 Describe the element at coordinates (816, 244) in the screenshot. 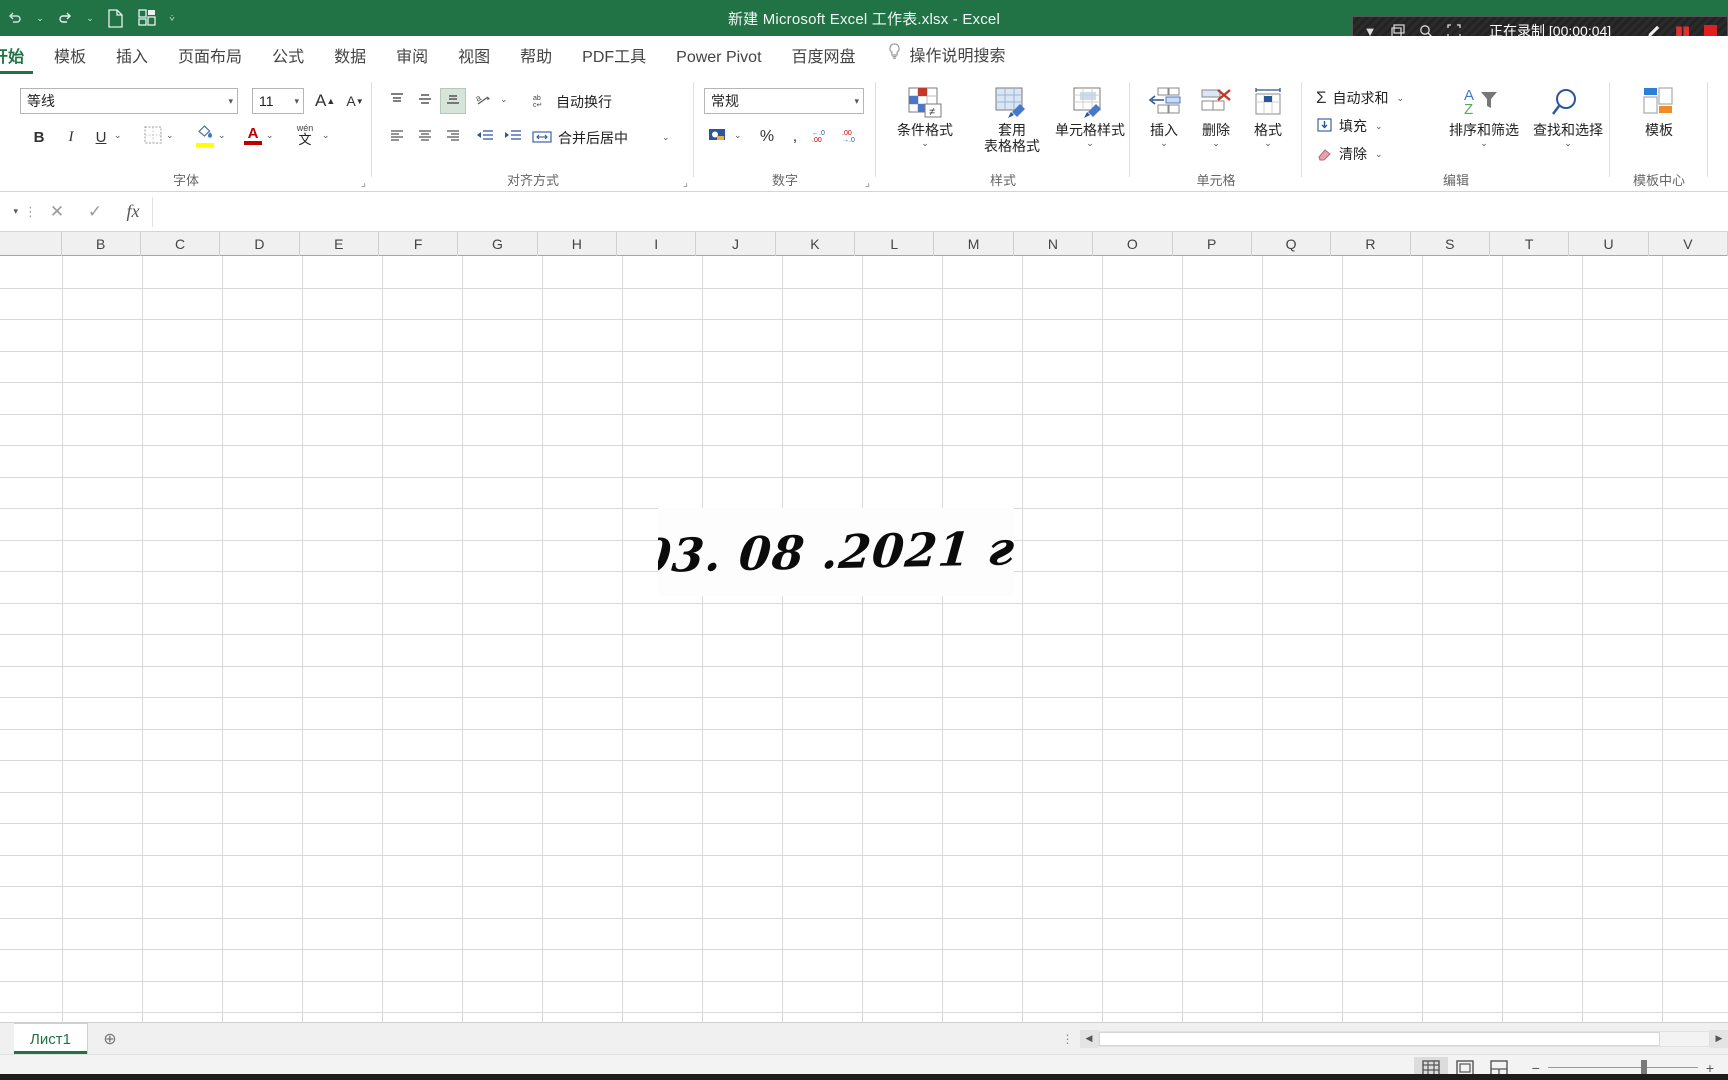

I see `column-header-k: K` at that location.